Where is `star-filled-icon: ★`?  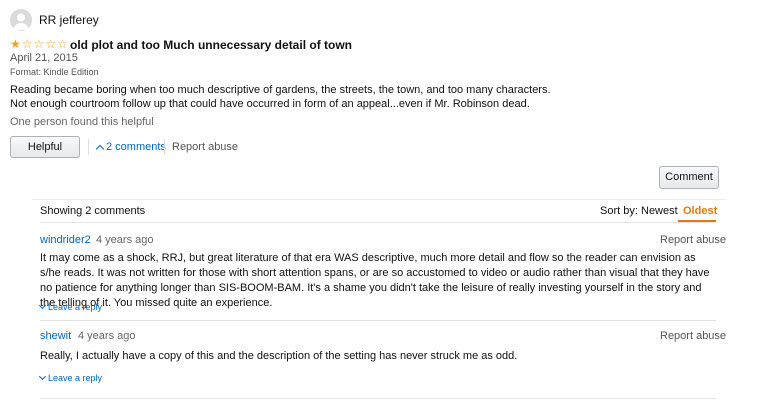 star-filled-icon: ★ is located at coordinates (15, 44).